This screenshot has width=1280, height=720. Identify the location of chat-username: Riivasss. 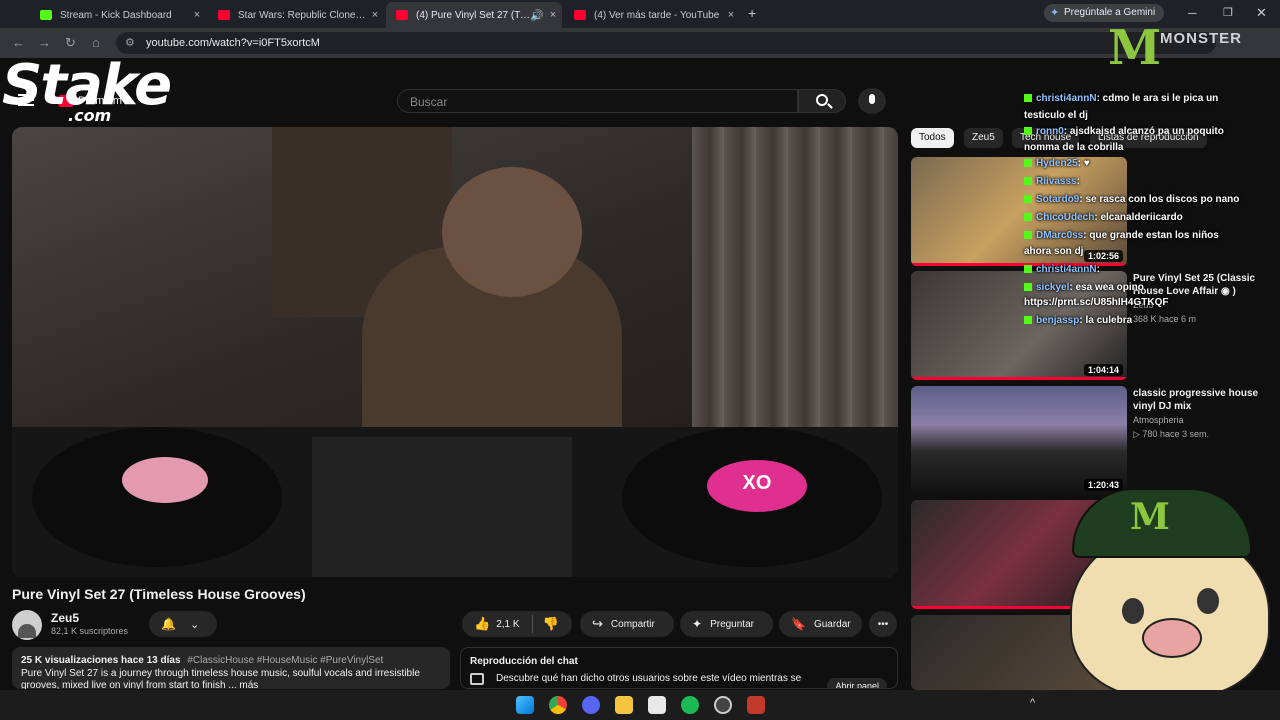
(1056, 181).